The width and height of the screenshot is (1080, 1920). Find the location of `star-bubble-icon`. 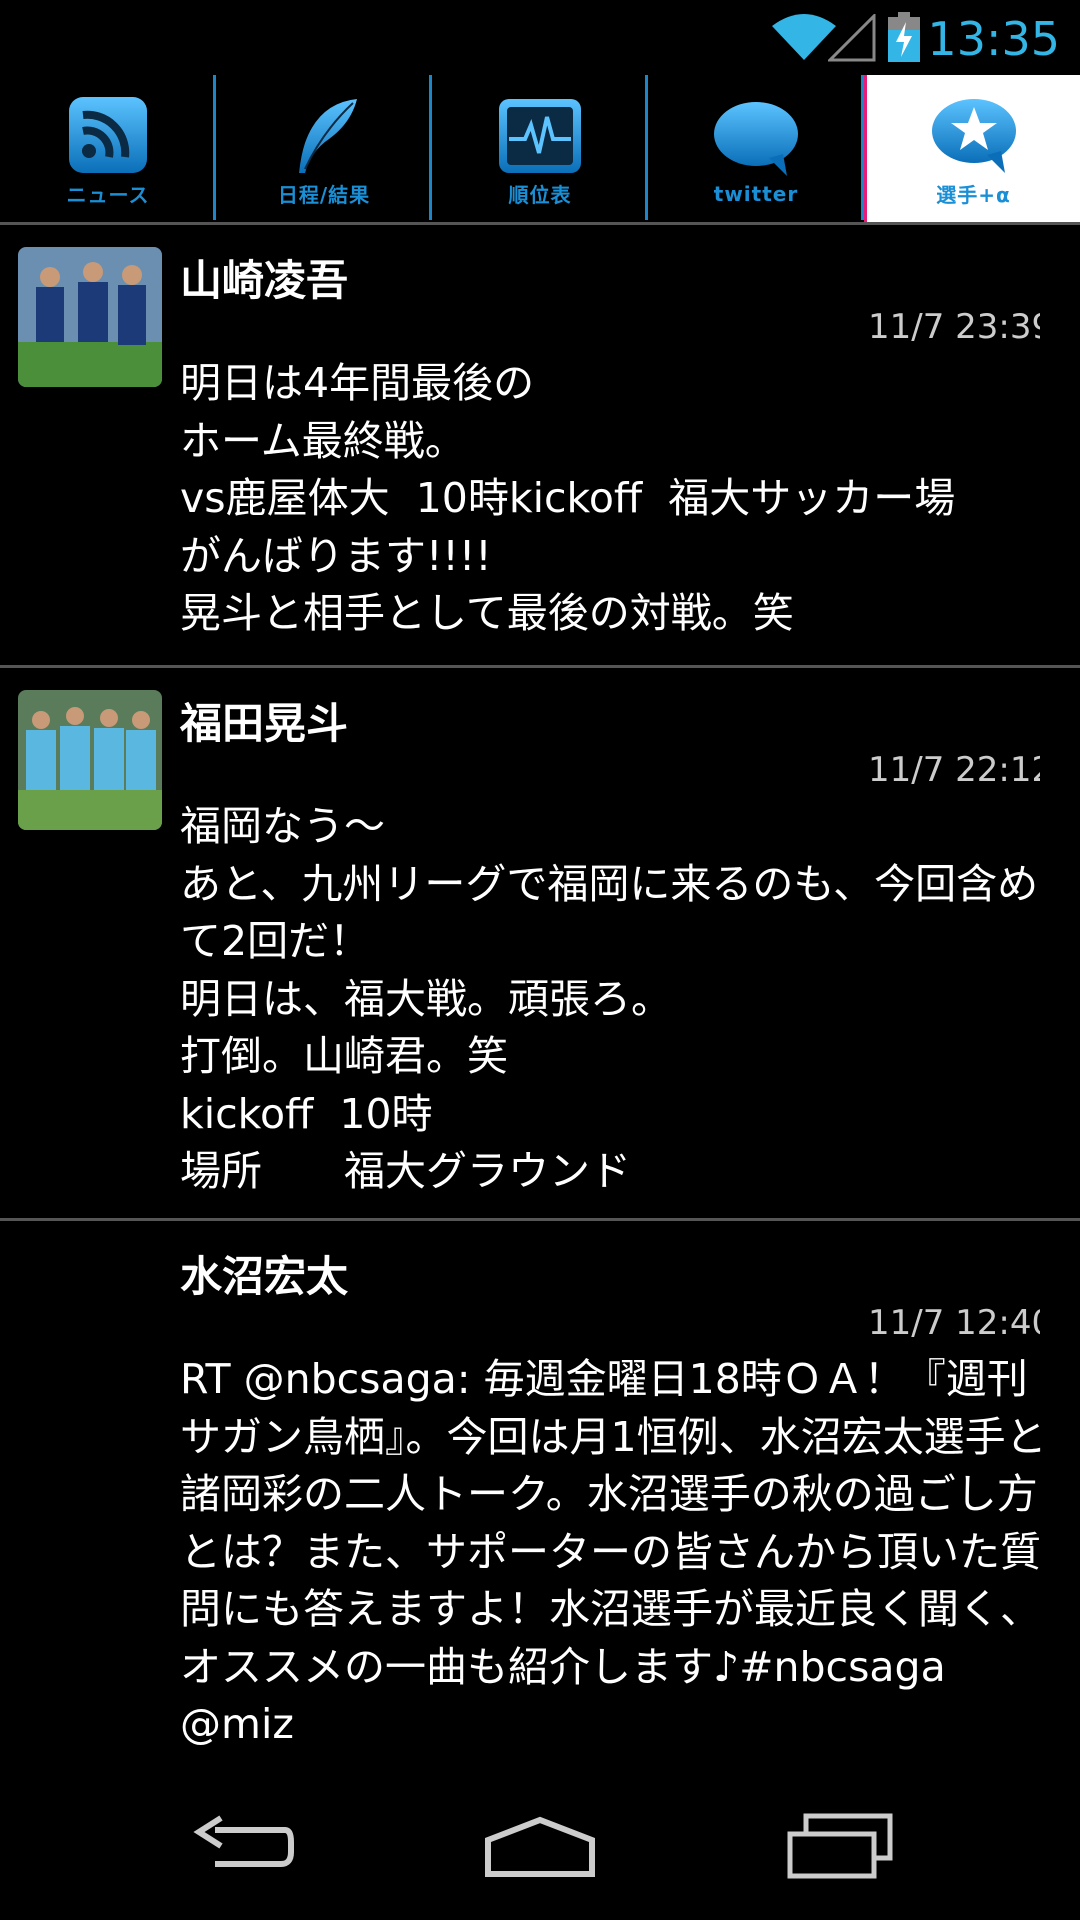

star-bubble-icon is located at coordinates (973, 136).